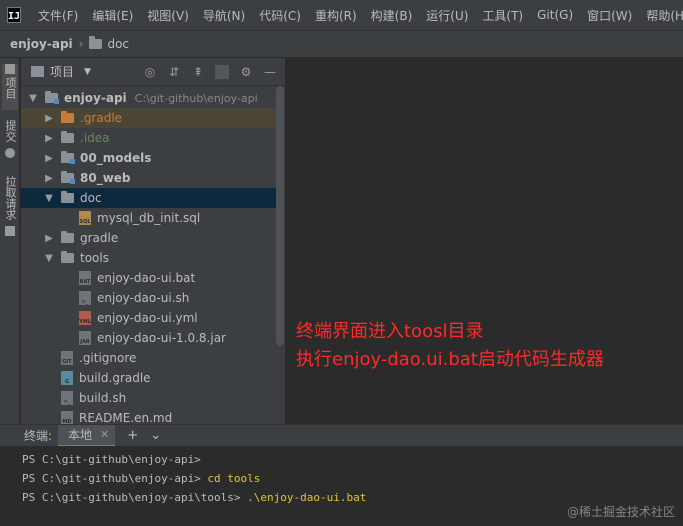  I want to click on terminal-line: PS C:\git-github\enjoy-api> cd tools, so click(352, 478).